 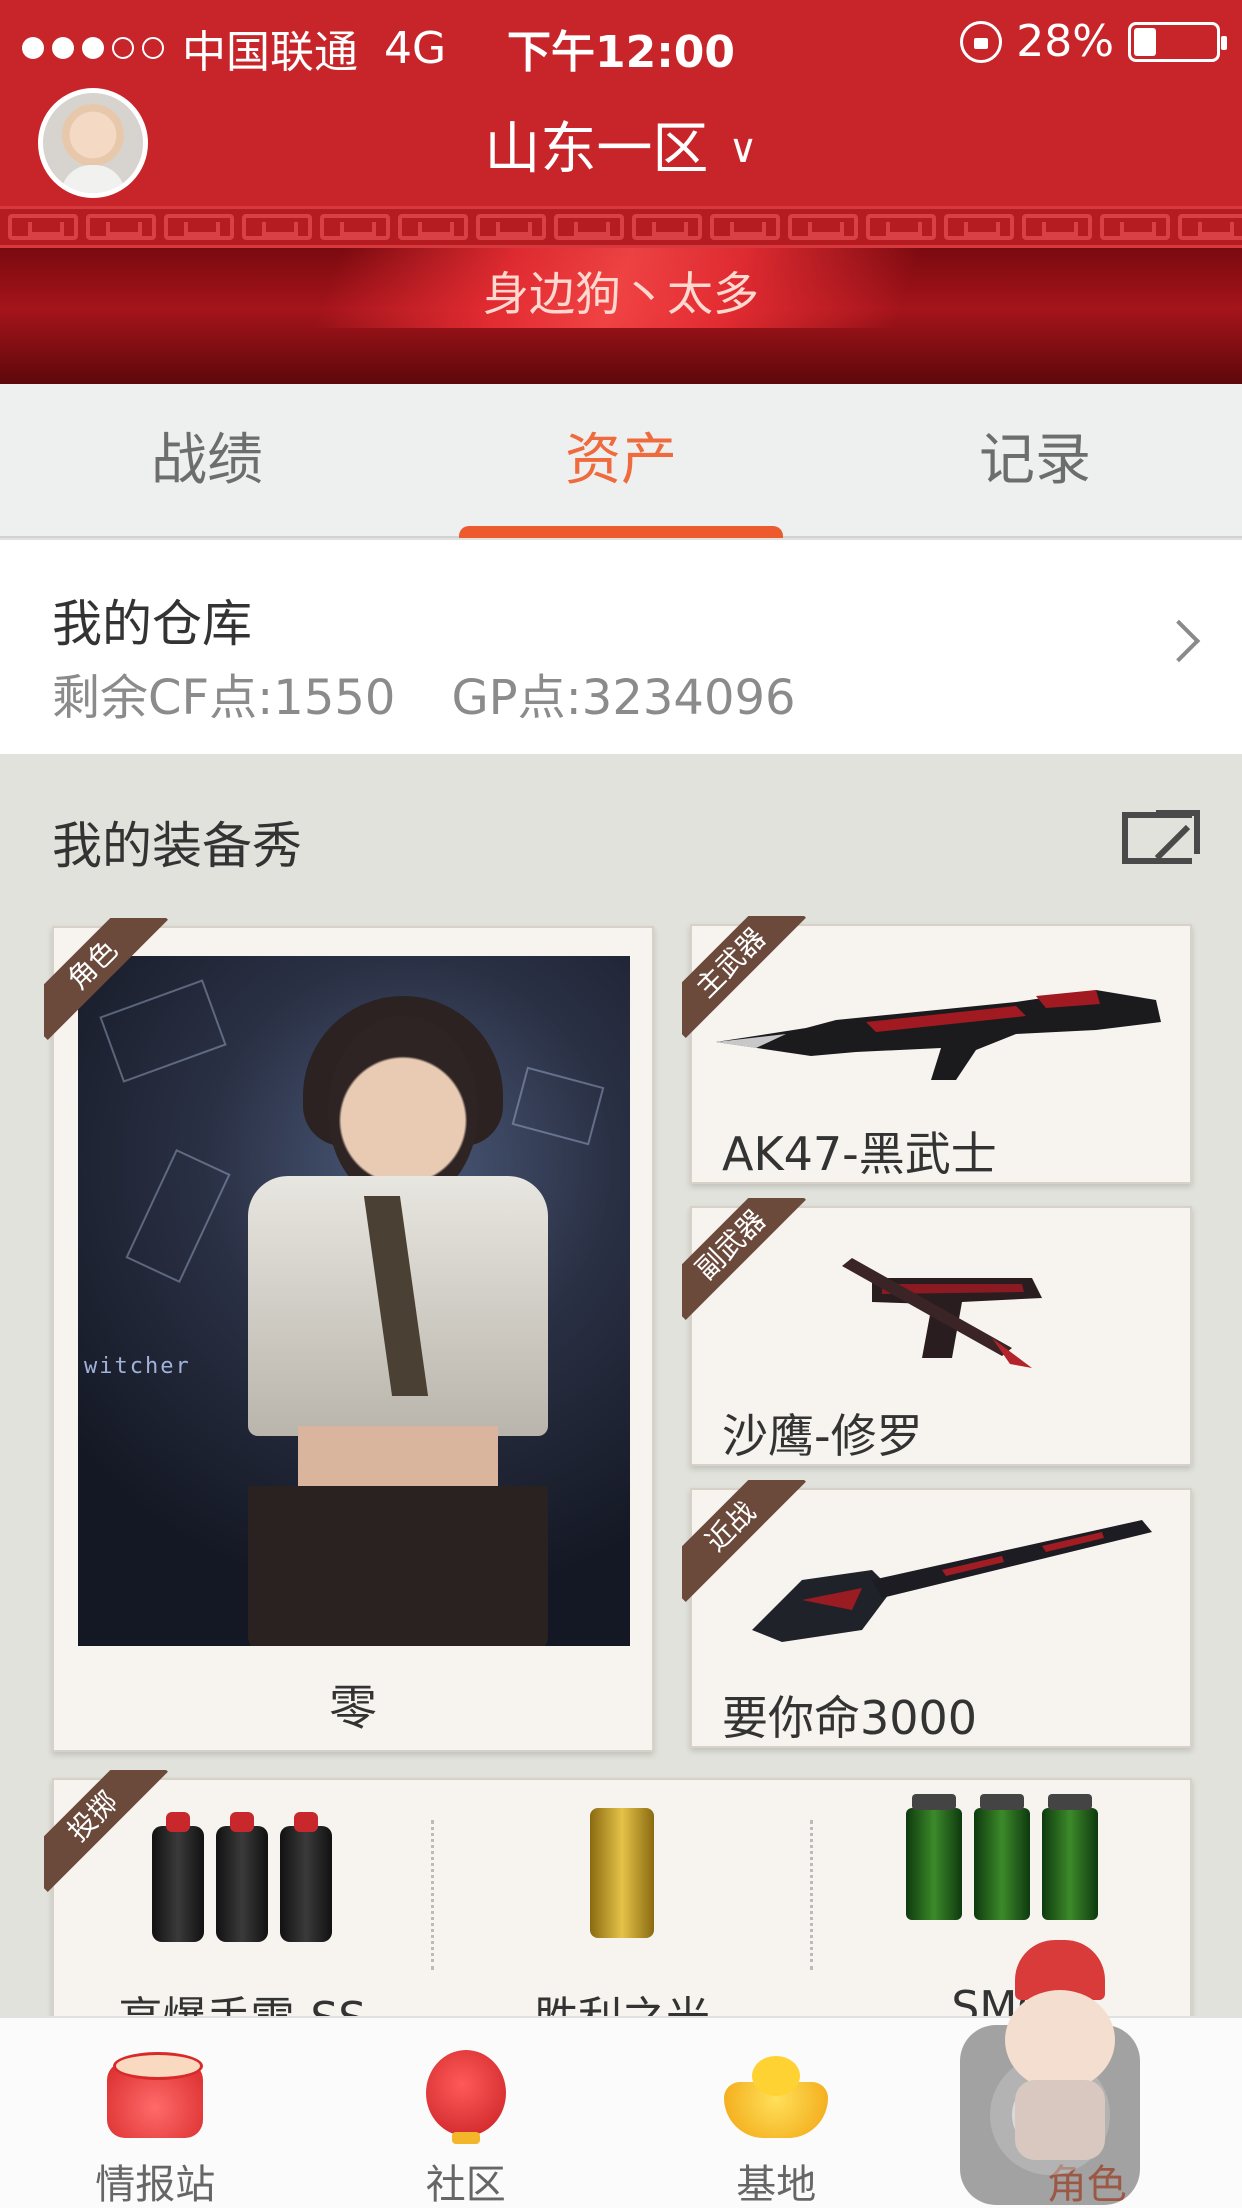 I want to click on melee-weapon-card: 要你命3000 近战, so click(x=937, y=1614).